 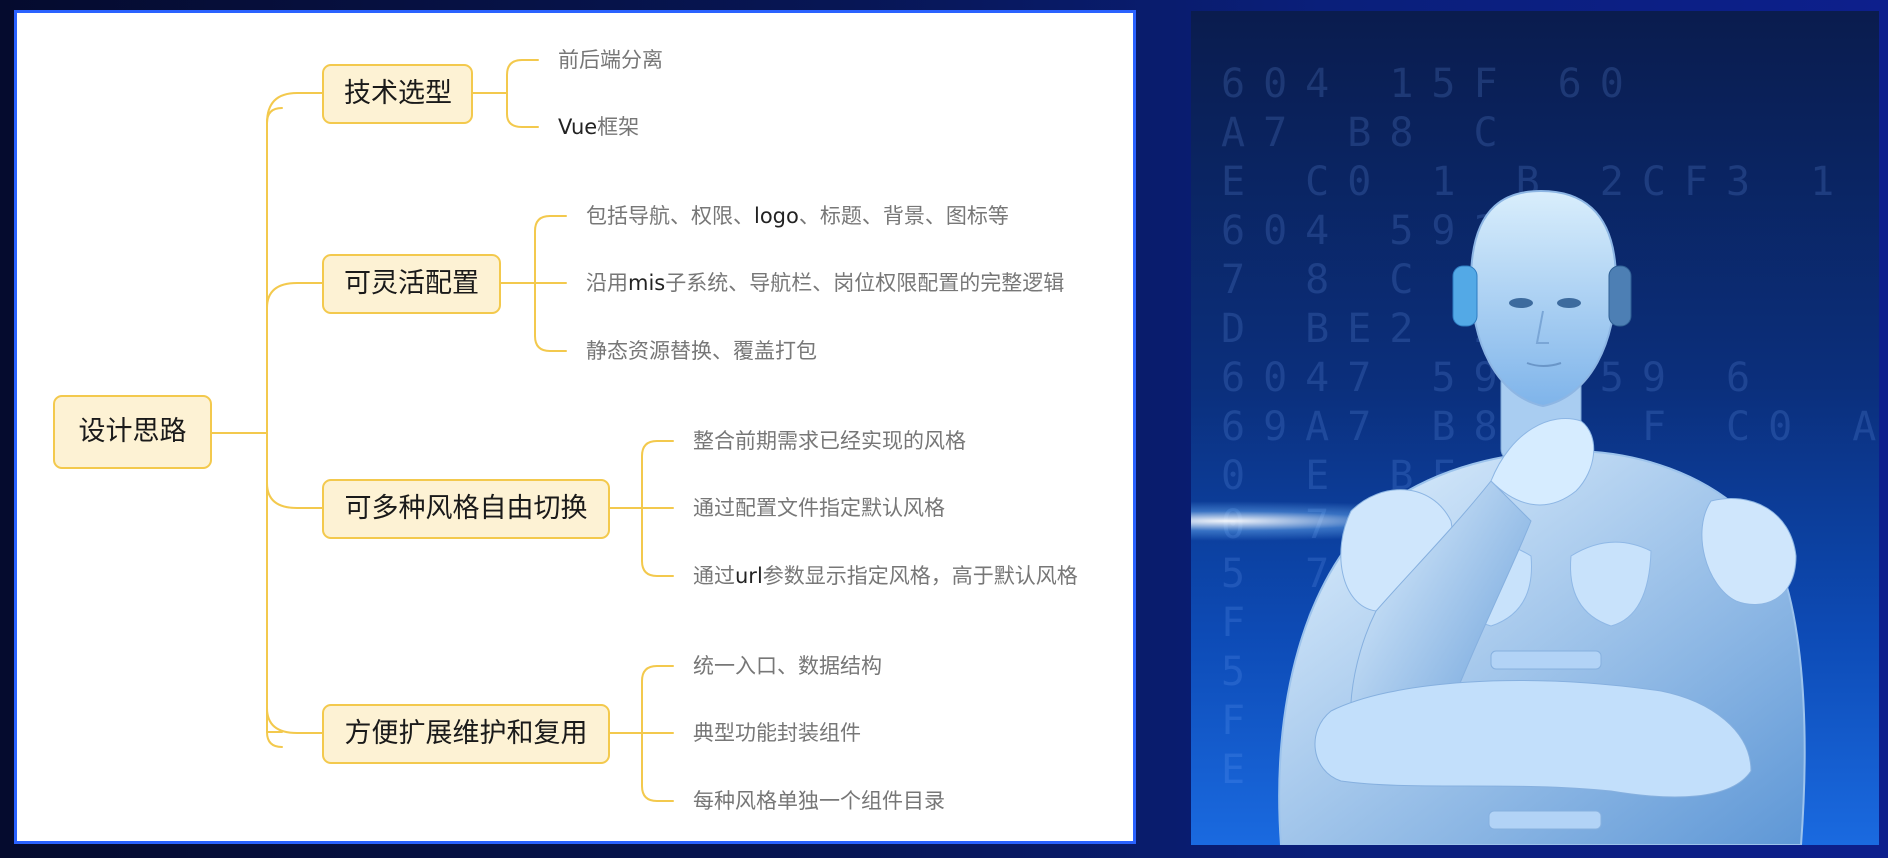 I want to click on leaf-text: 包括导航、权限、logo、标题、背景、图标等, so click(x=797, y=216).